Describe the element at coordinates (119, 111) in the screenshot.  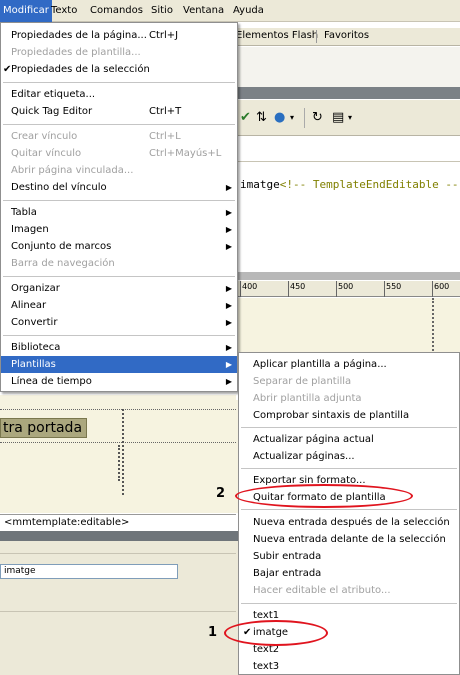
I see `menu-item-quick-tag-editor: Quick Tag Editor Ctrl+T` at that location.